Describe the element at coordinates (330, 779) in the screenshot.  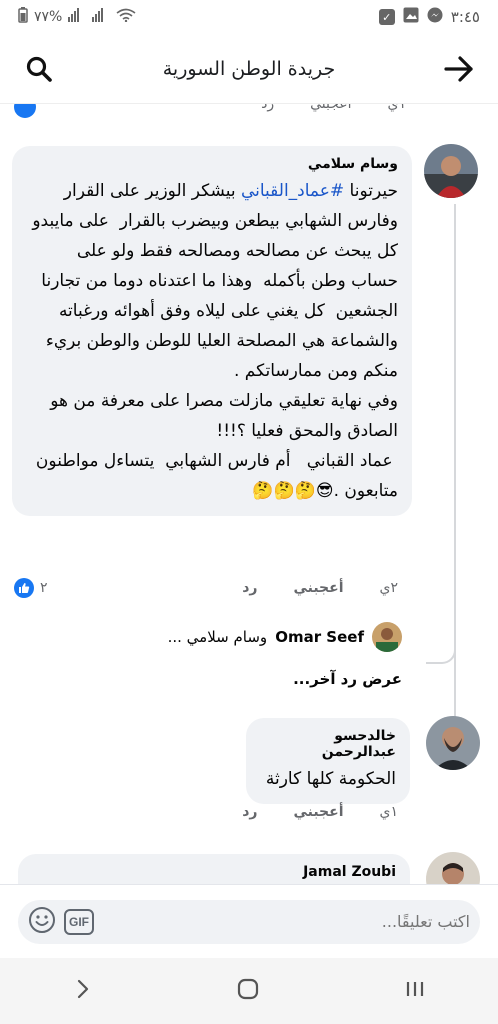
I see `comment-text: الحكومة كلها كارثة` at that location.